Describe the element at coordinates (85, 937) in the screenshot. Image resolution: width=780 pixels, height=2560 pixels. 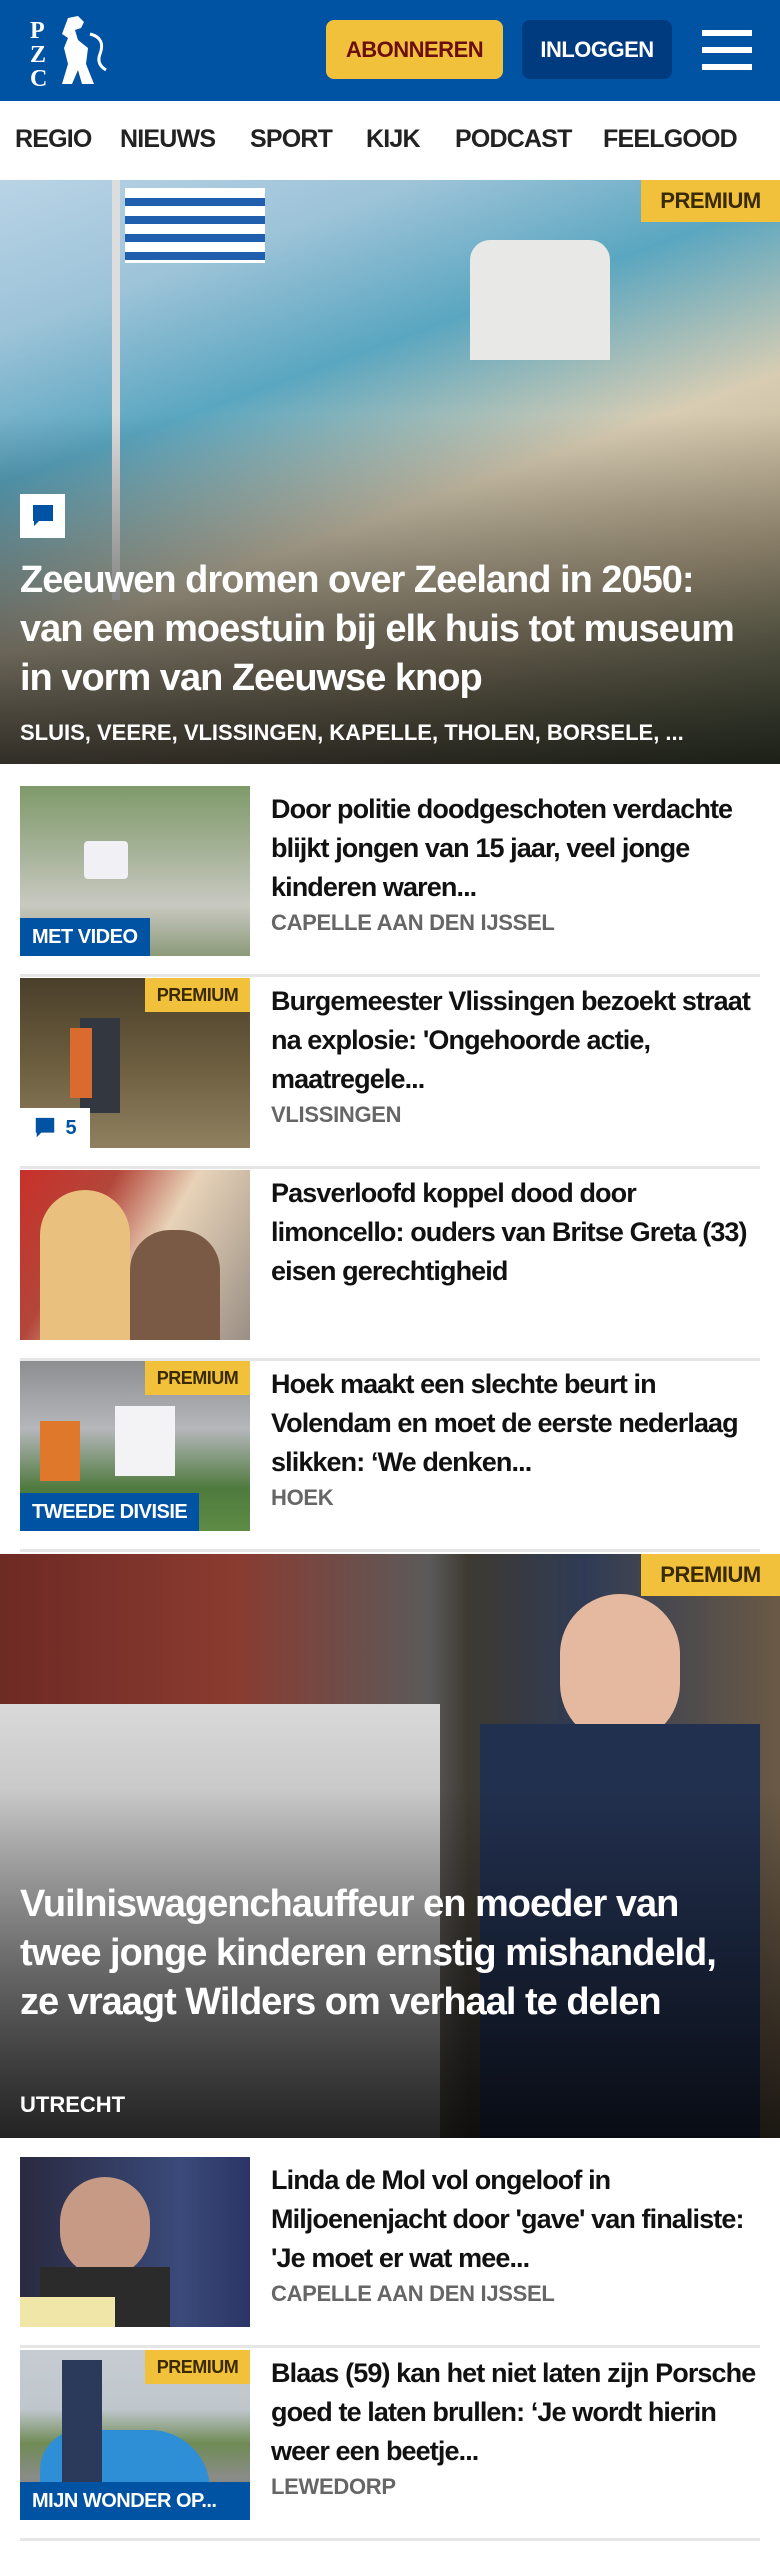
I see `video-label: MET VIDEO` at that location.